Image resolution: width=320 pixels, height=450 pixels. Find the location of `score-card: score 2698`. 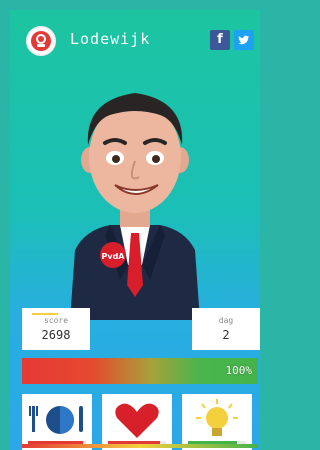

score-card: score 2698 is located at coordinates (56, 329).